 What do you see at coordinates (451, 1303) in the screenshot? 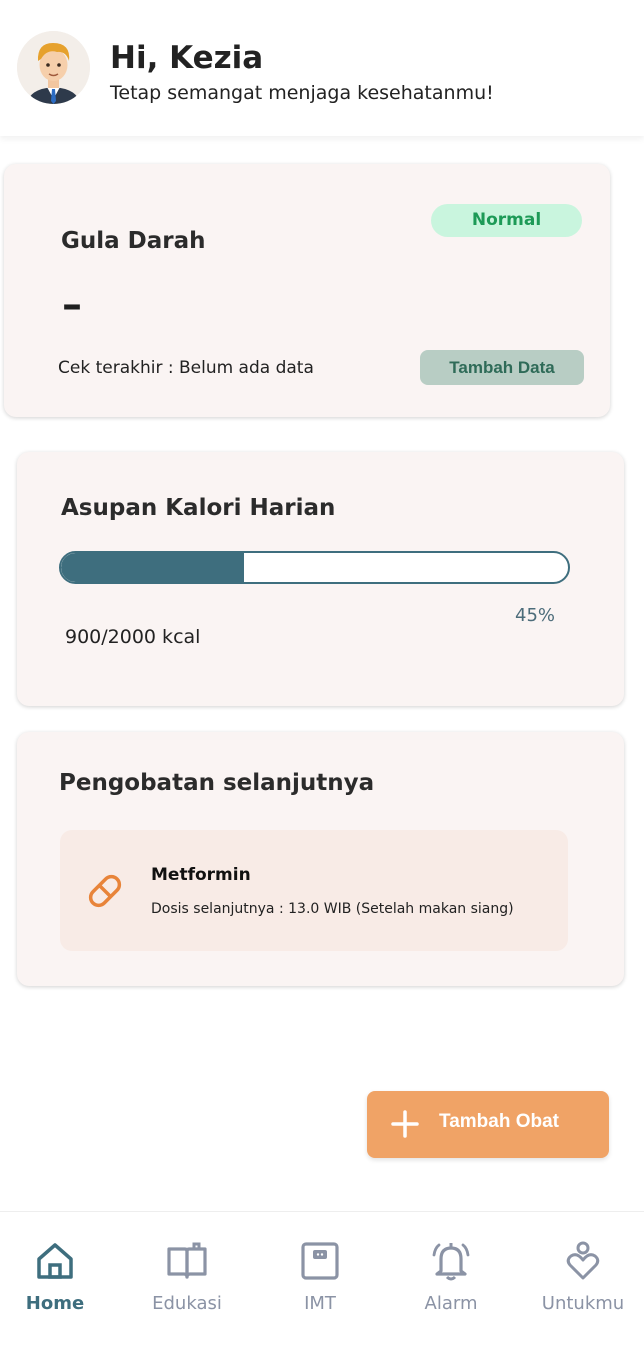
I see `nav-label-alarm: Alarm` at bounding box center [451, 1303].